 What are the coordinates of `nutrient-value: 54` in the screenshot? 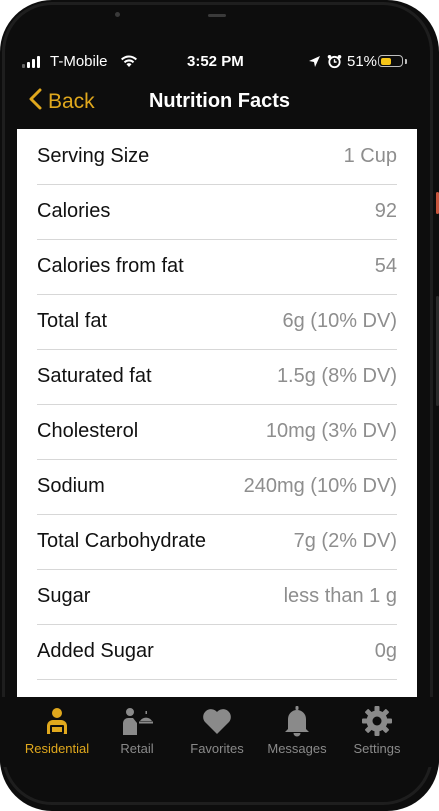 It's located at (385, 266).